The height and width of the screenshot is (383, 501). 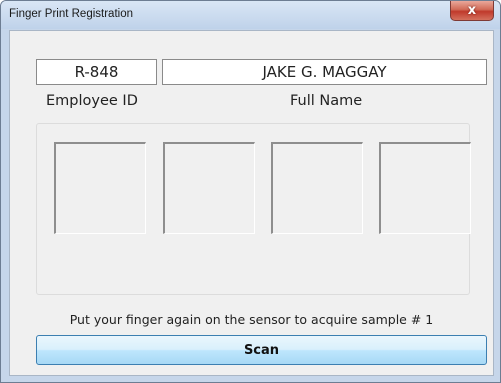 I want to click on close-icon: x, so click(x=472, y=10).